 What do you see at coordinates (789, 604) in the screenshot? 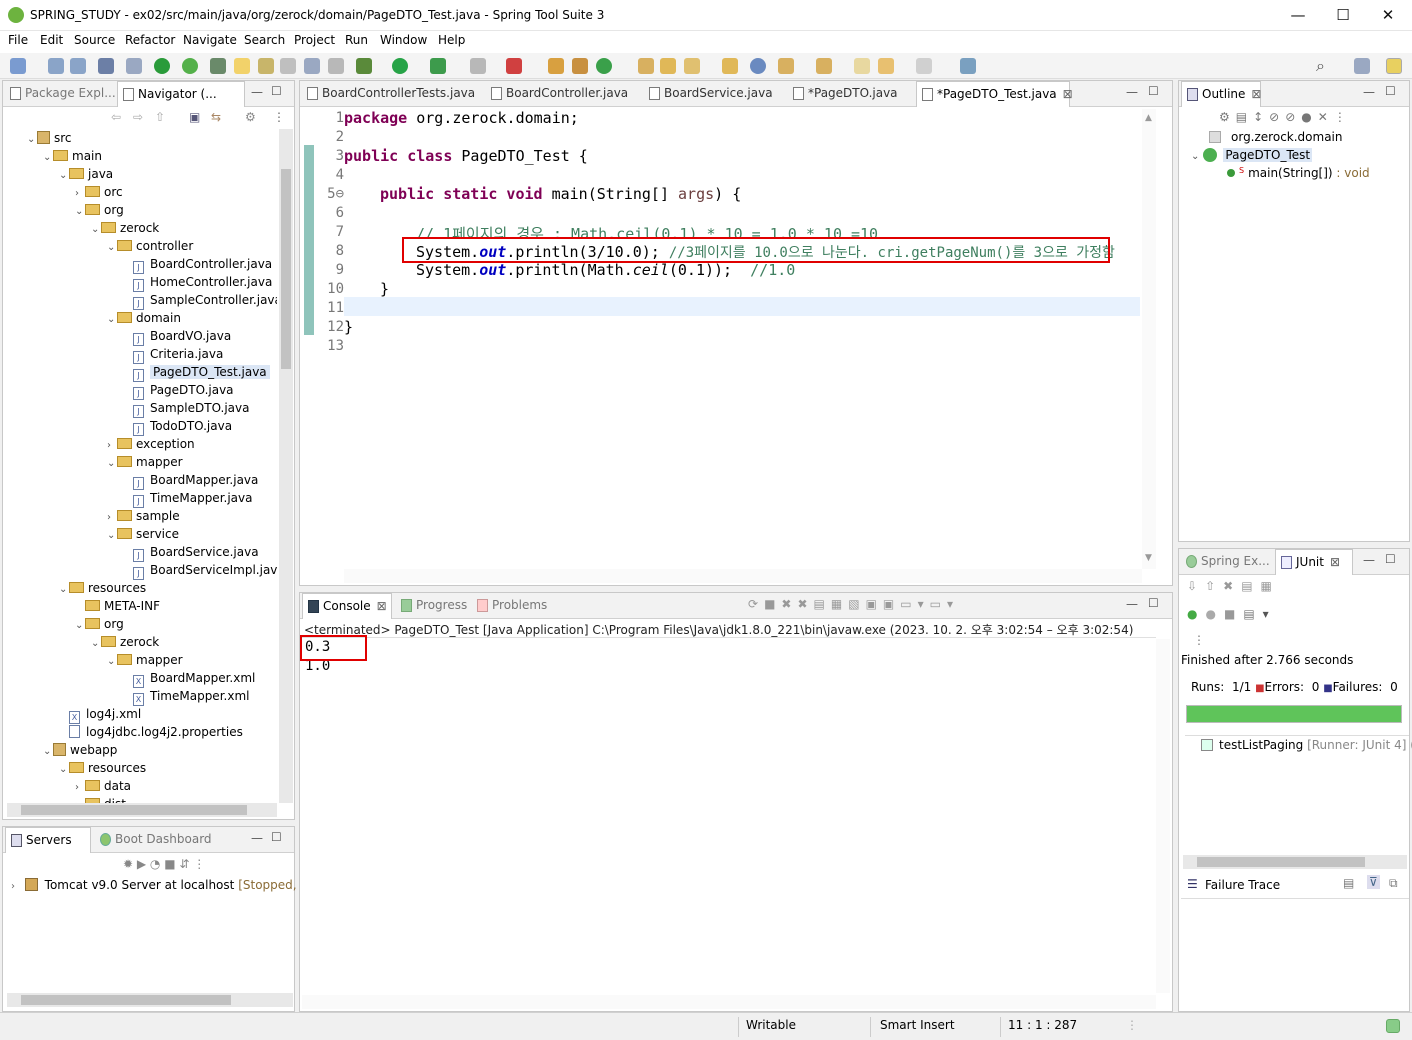
I see `remove-launch-icon: ✖` at bounding box center [789, 604].